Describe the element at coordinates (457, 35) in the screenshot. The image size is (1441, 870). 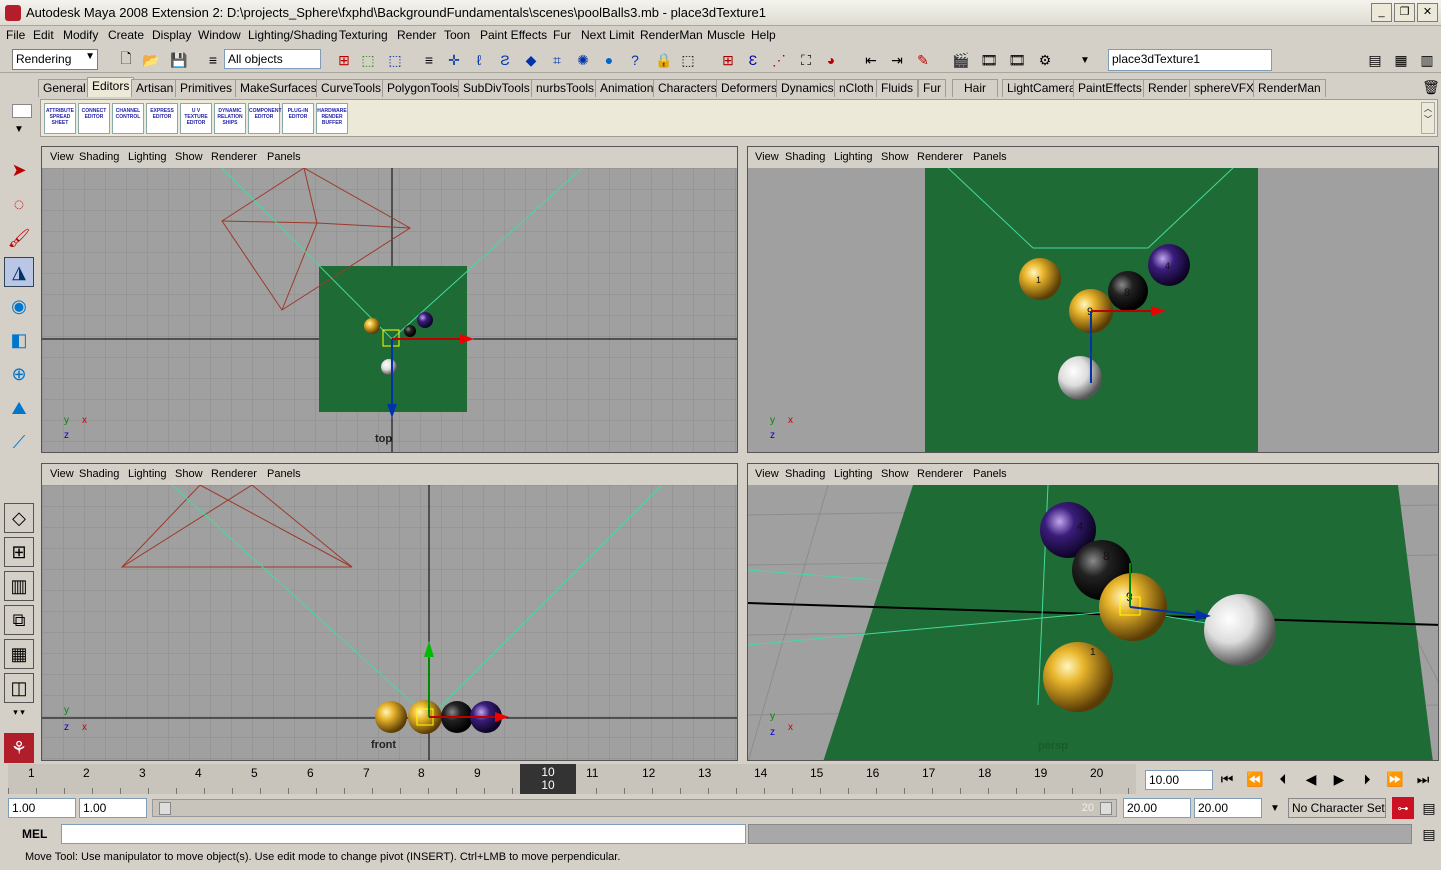
I see `menu-toon: Toon` at that location.